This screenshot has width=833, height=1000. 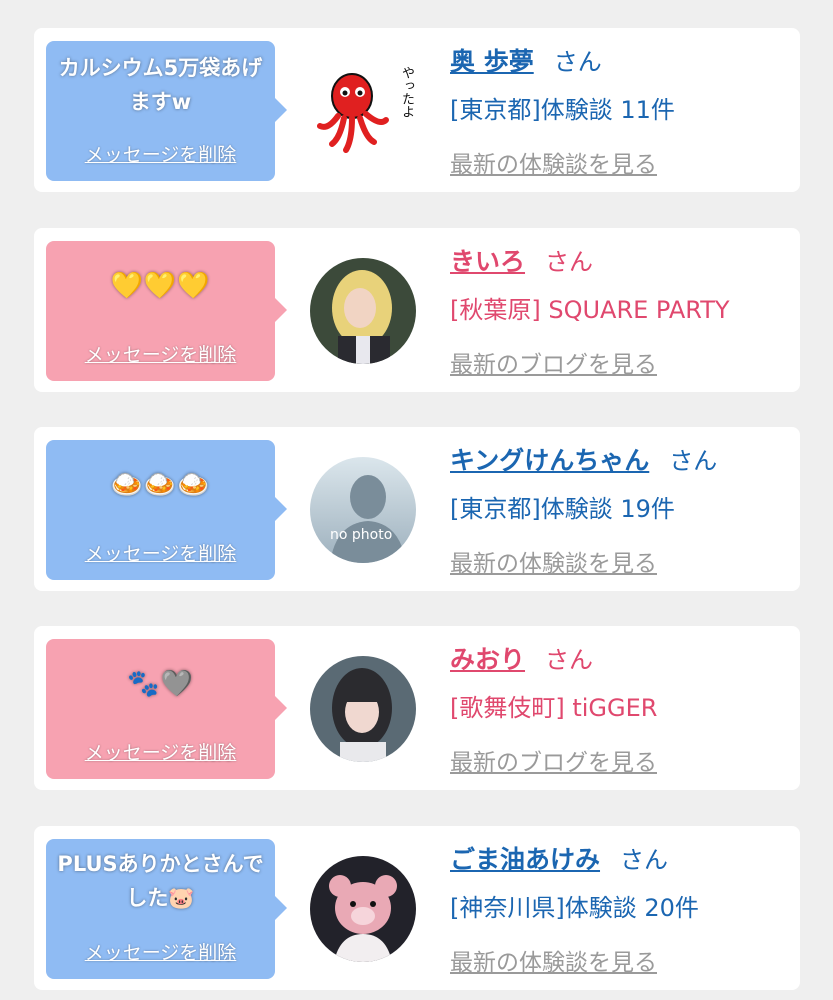 I want to click on message-text: 🍛🍛🍛, so click(x=160, y=485).